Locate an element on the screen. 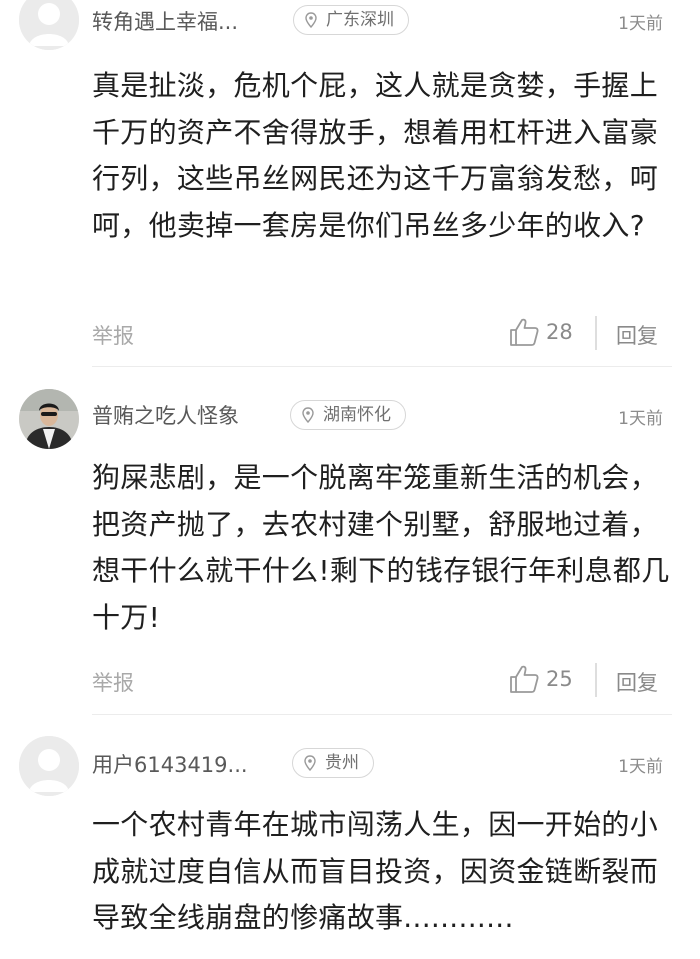 Image resolution: width=700 pixels, height=959 pixels. photo-avatar-icon is located at coordinates (49, 419).